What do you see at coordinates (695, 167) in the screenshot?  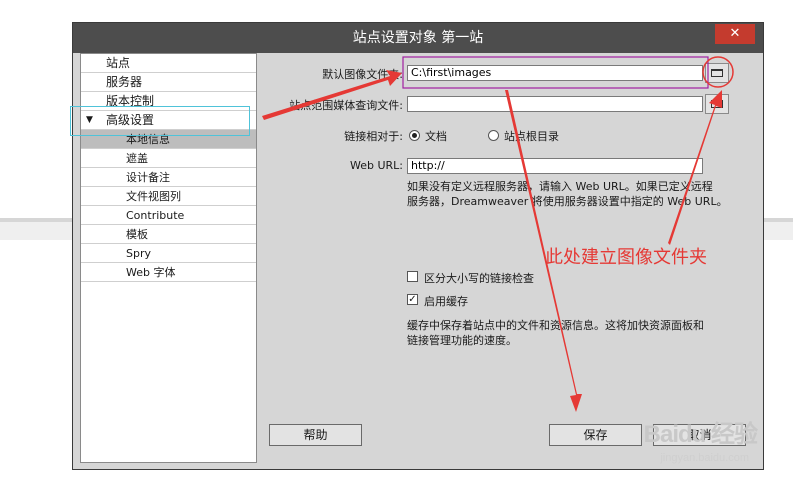 I see `arrow-to-folder-button` at bounding box center [695, 167].